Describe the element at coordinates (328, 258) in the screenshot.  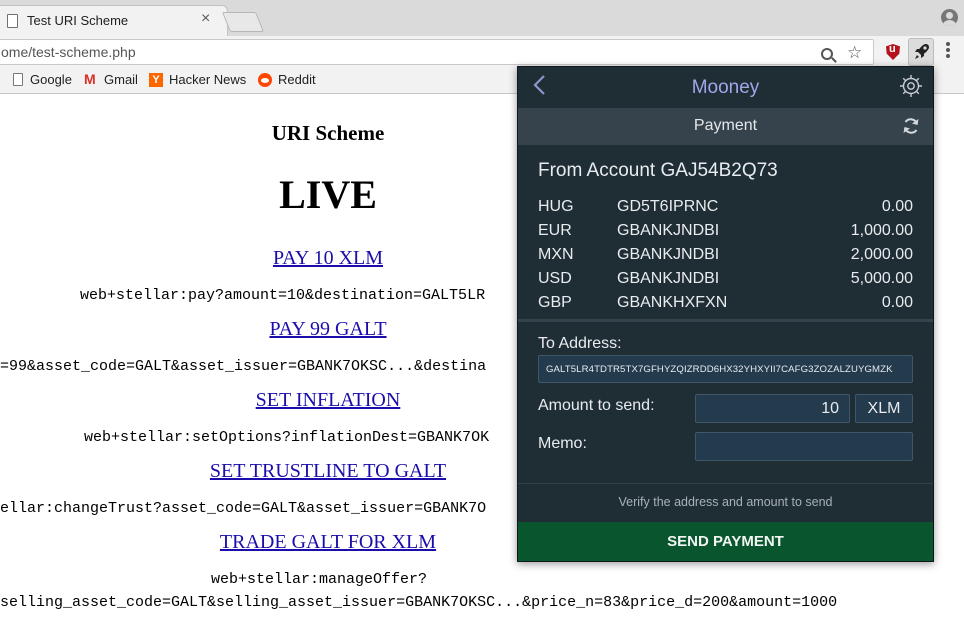
I see `pay-xlm-link: PAY 10 XLM` at that location.